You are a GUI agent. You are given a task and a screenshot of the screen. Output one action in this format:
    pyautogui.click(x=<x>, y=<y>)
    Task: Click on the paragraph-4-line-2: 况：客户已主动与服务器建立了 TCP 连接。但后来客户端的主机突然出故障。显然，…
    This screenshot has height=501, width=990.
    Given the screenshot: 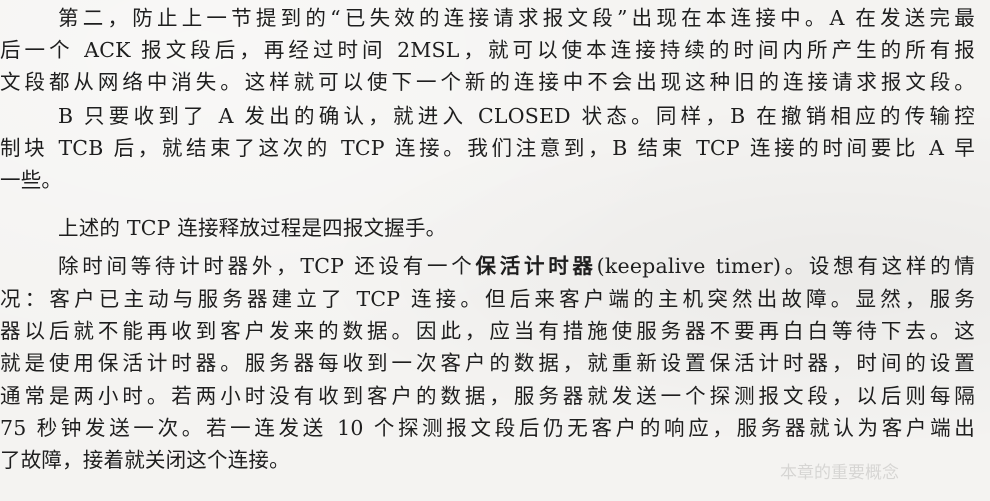 What is the action you would take?
    pyautogui.click(x=487, y=299)
    